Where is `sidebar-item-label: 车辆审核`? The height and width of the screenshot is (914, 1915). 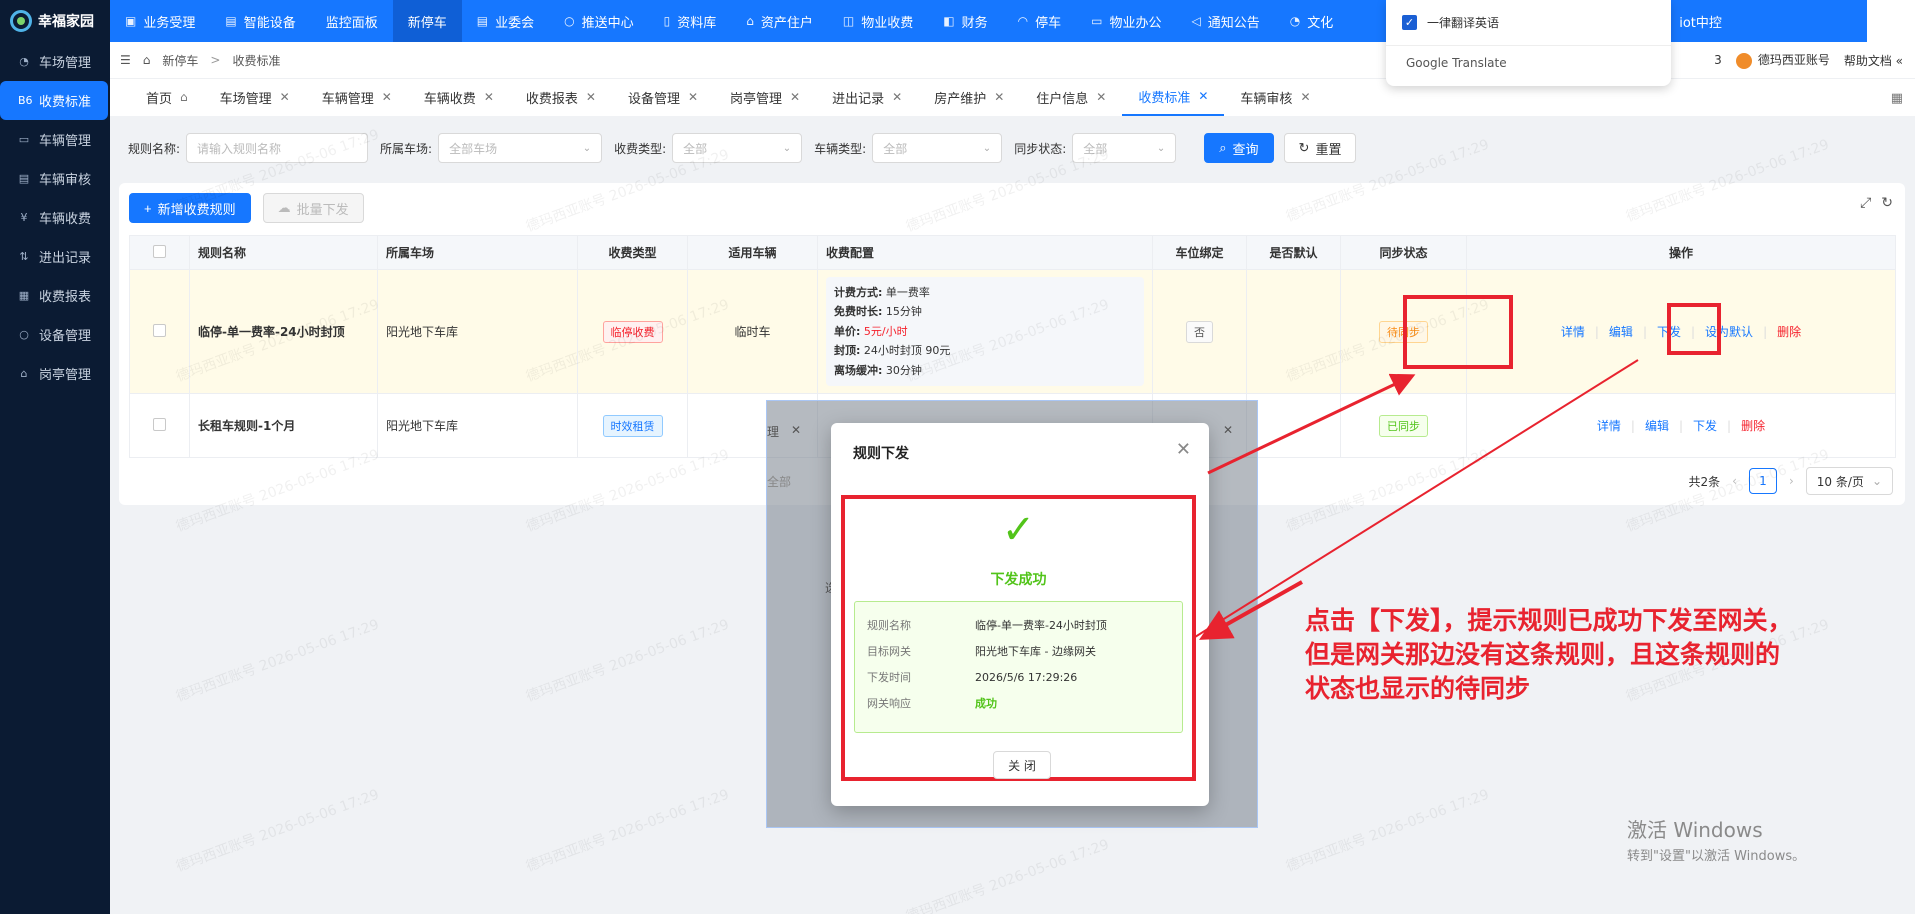 sidebar-item-label: 车辆审核 is located at coordinates (65, 180).